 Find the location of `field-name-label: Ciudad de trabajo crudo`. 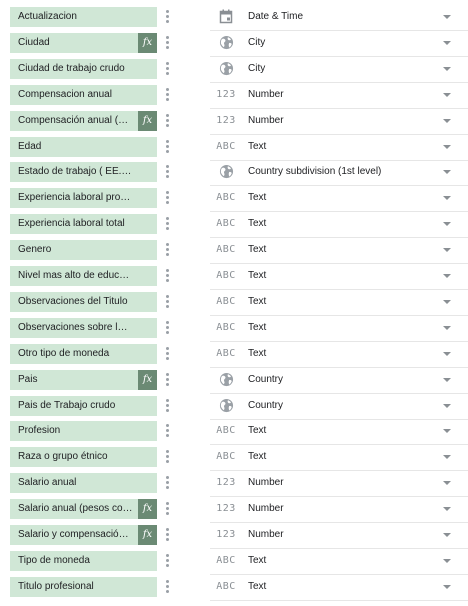

field-name-label: Ciudad de trabajo crudo is located at coordinates (71, 68).